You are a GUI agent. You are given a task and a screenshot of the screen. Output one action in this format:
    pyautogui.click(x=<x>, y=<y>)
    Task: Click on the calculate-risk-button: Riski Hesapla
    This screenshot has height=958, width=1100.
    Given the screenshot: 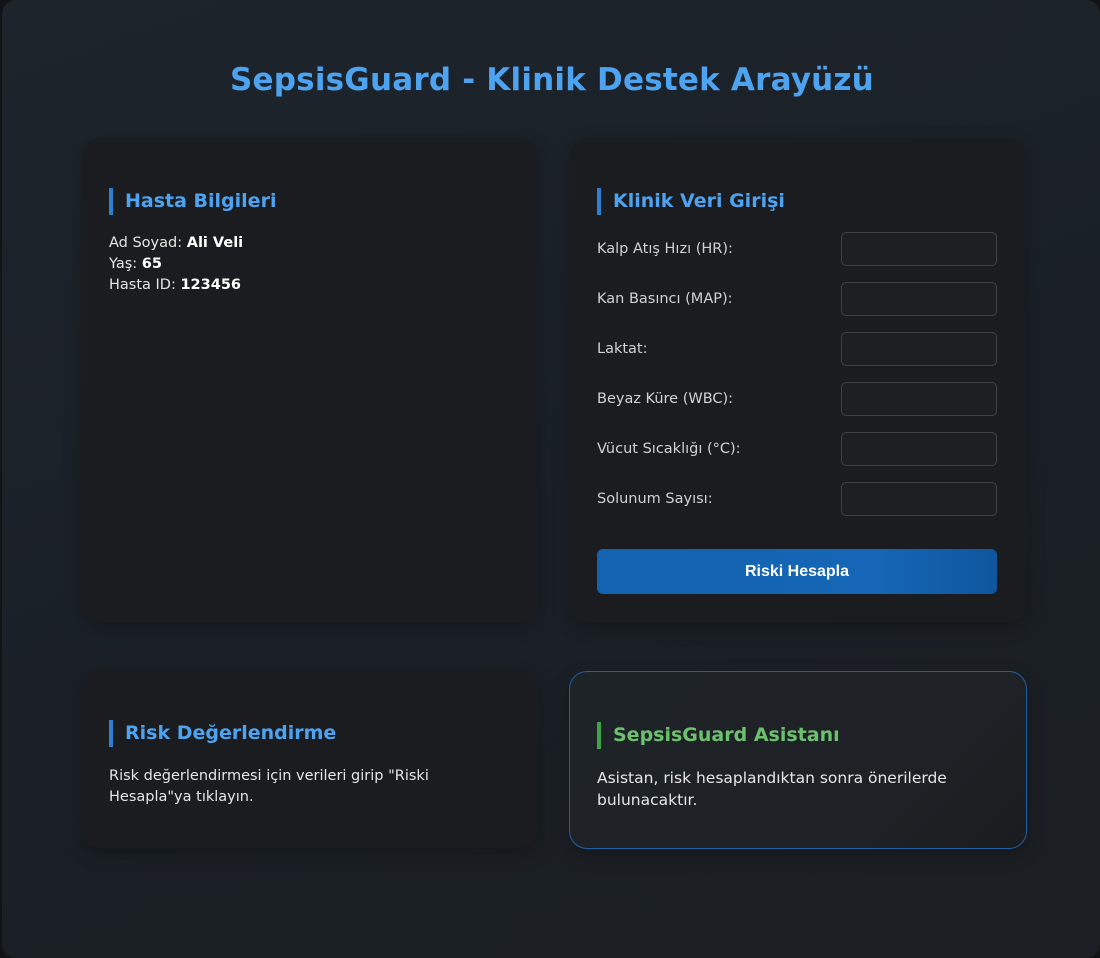 What is the action you would take?
    pyautogui.click(x=797, y=571)
    